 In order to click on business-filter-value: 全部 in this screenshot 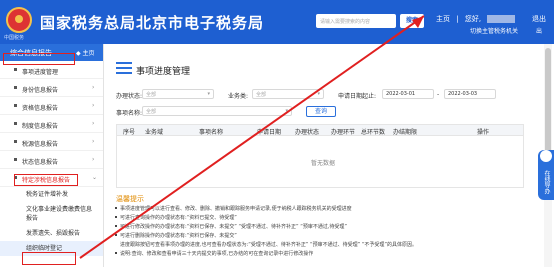, I will do `click(261, 95)`.